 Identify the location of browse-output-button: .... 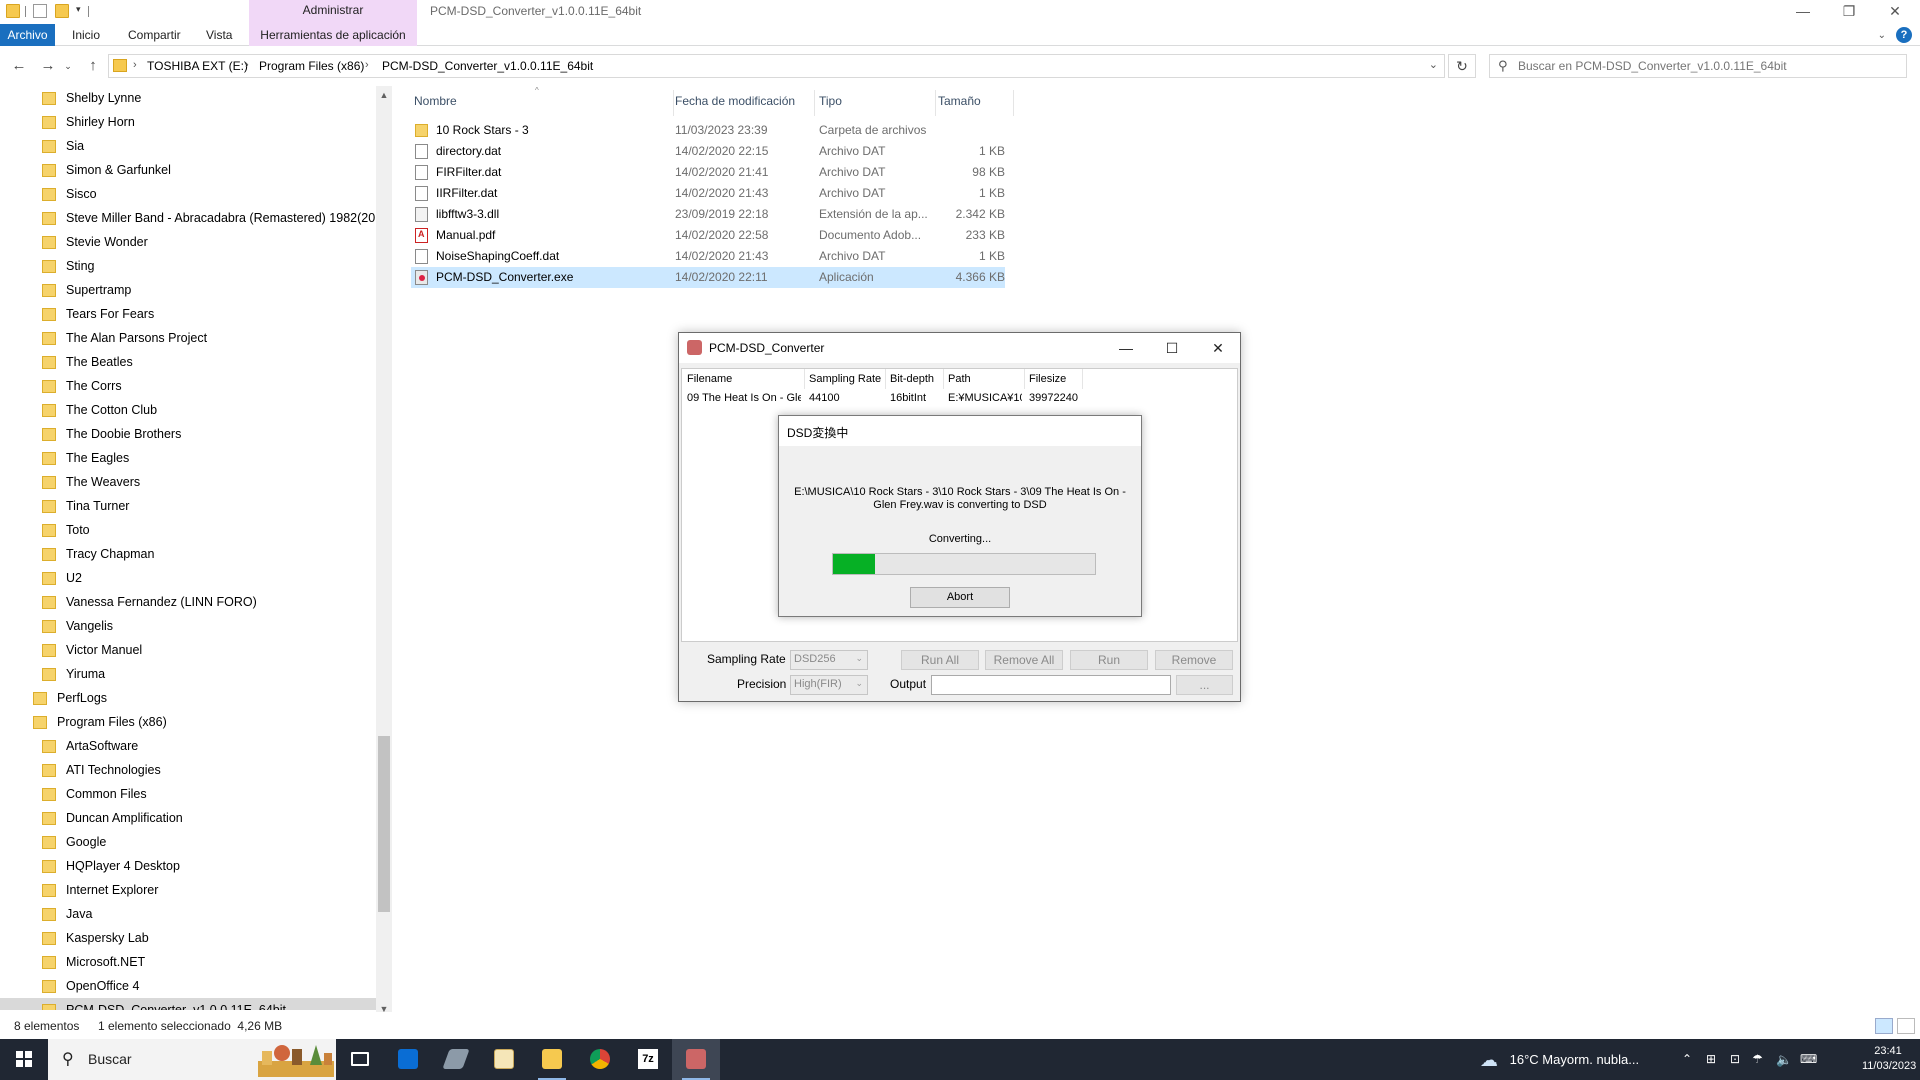
(1204, 685).